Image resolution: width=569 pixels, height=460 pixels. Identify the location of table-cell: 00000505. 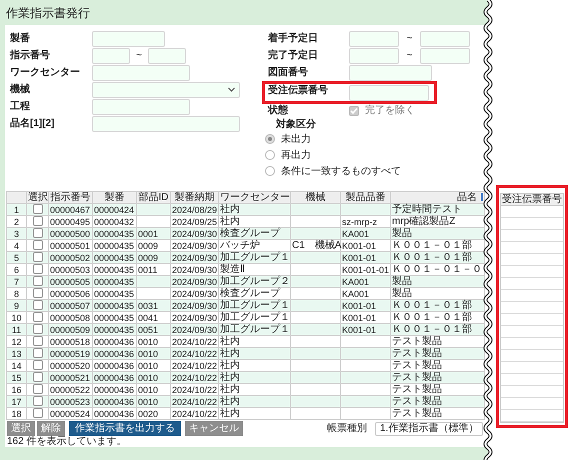
(70, 282).